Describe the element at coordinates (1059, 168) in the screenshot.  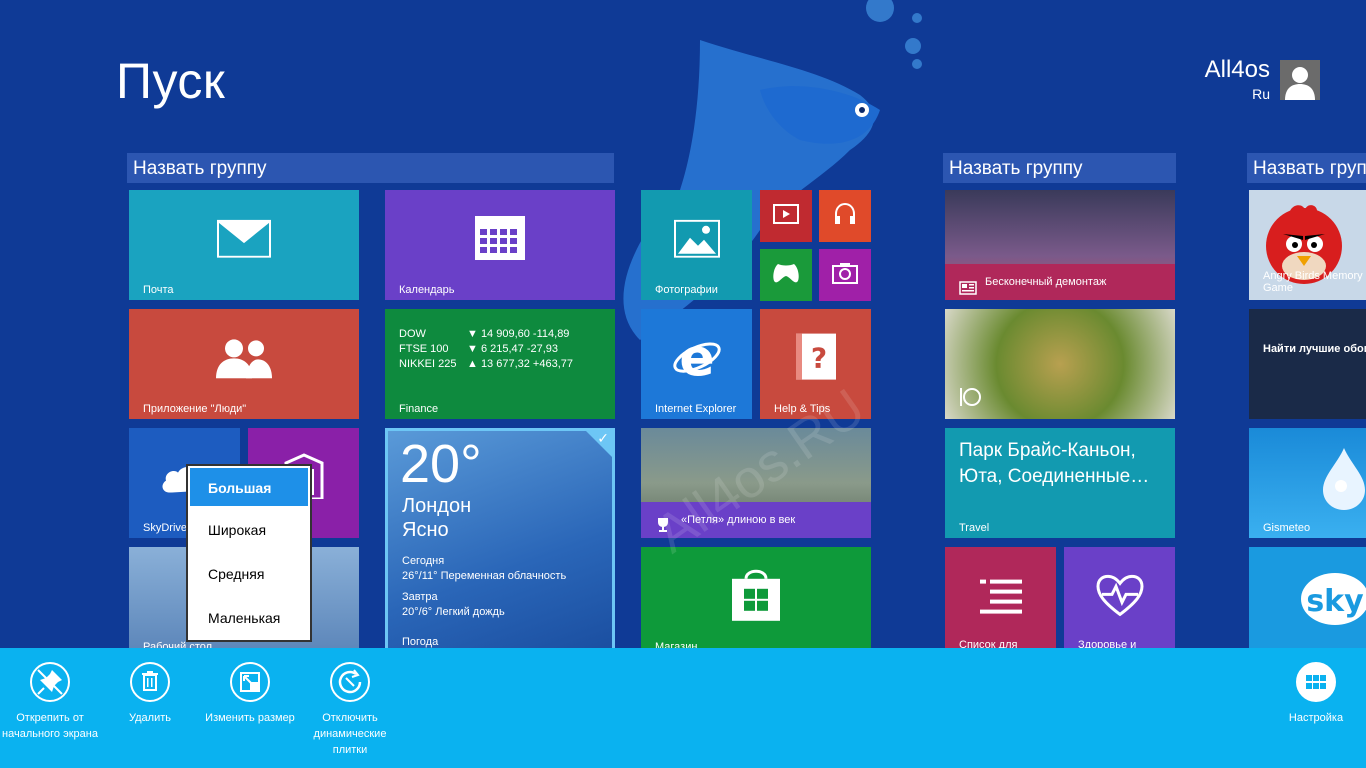
I see `group-header-2: Назвать группу` at that location.